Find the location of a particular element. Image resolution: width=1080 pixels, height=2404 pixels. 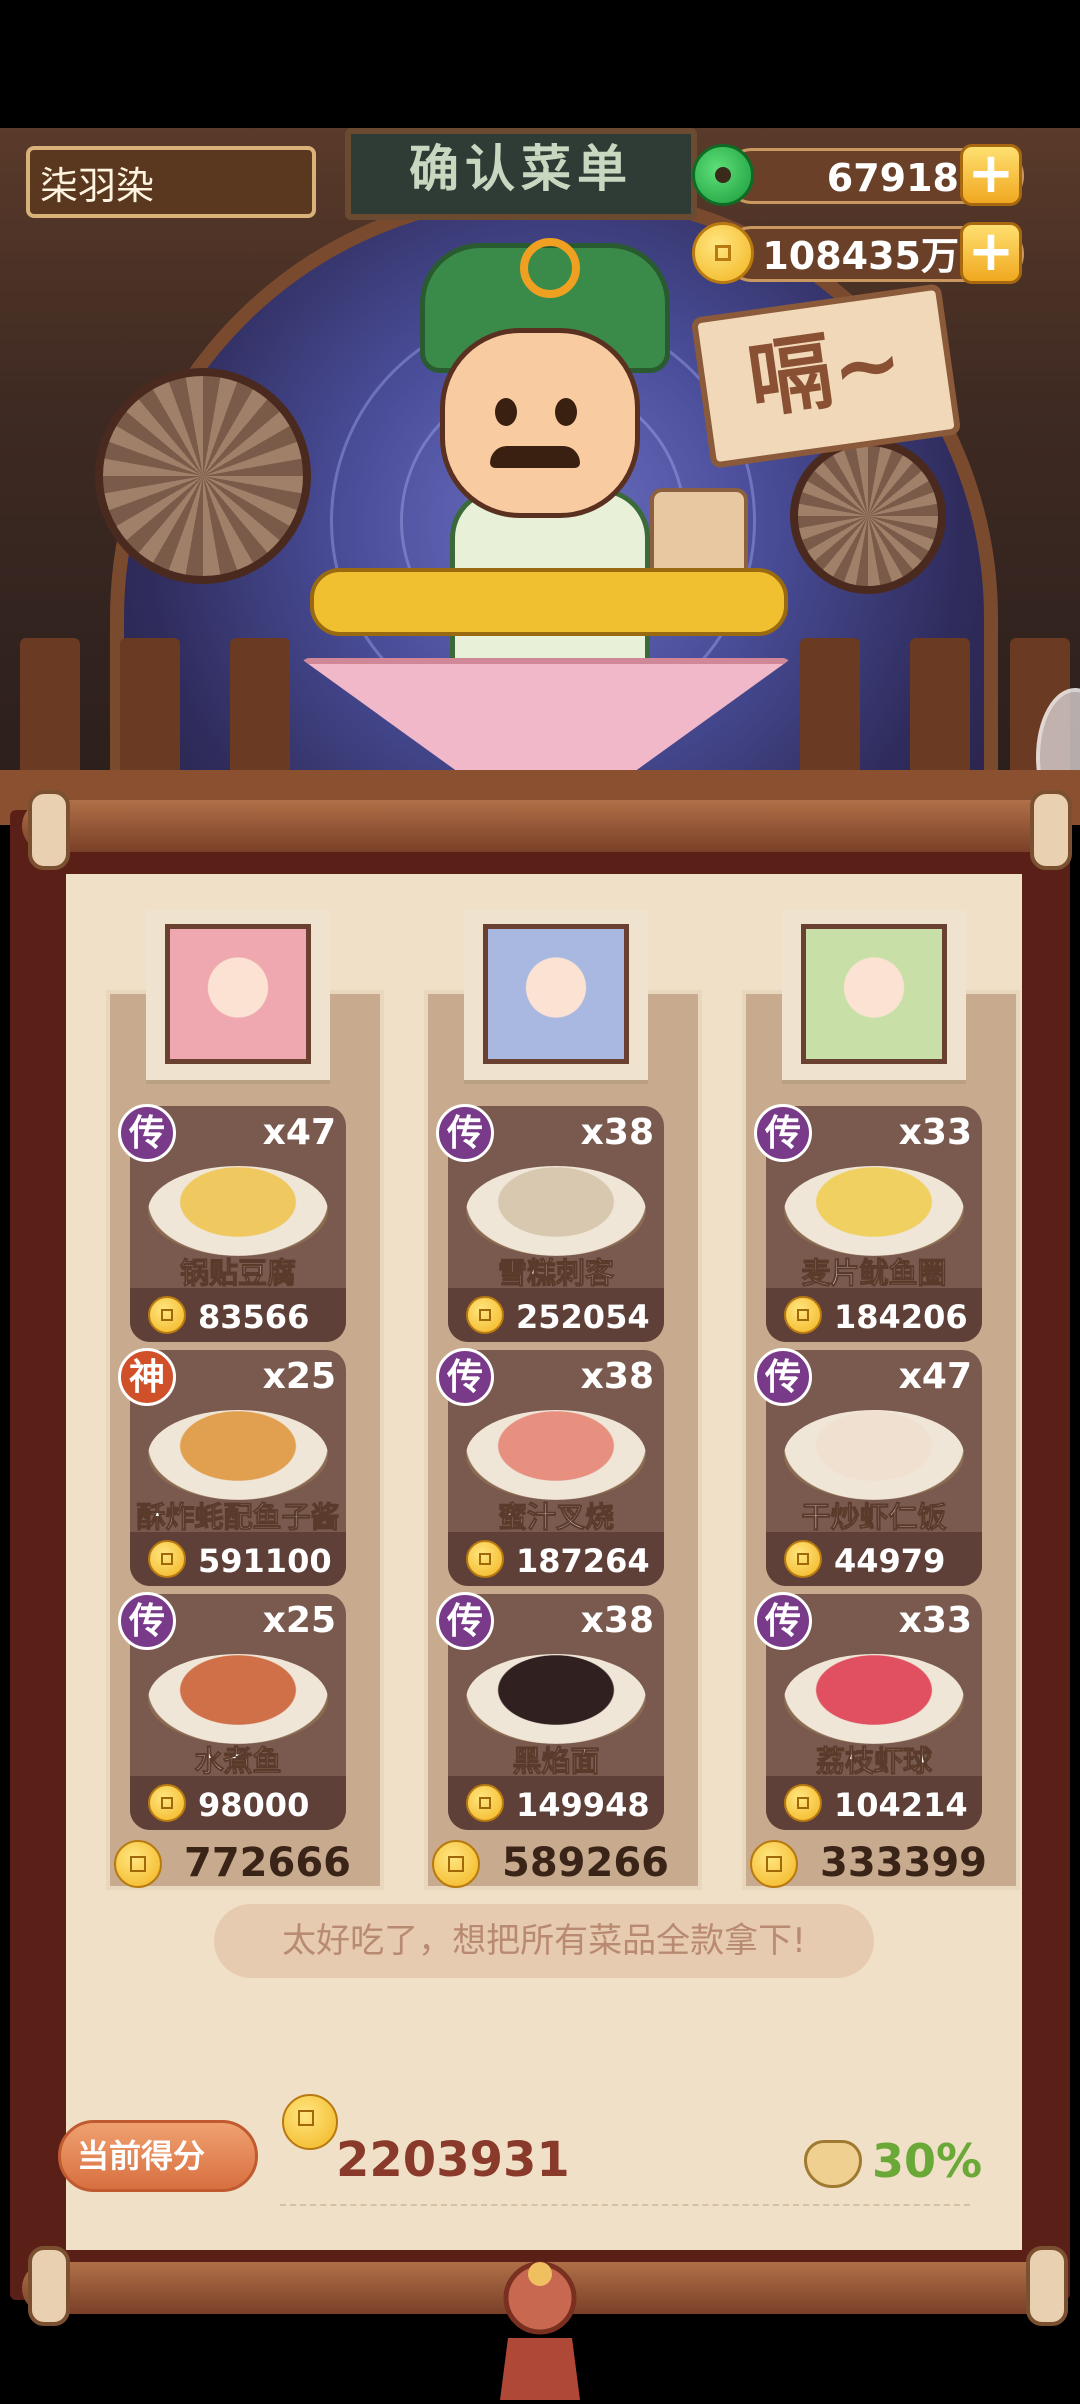

customer-comment: 太好吃了，想把所有菜品全款拿下! is located at coordinates (544, 1941).